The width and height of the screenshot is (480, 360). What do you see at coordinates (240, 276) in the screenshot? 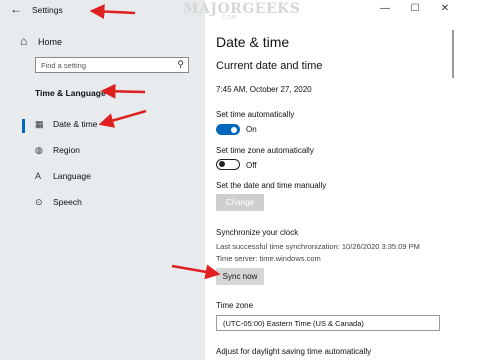
I see `sync-now-button: Sync now` at bounding box center [240, 276].